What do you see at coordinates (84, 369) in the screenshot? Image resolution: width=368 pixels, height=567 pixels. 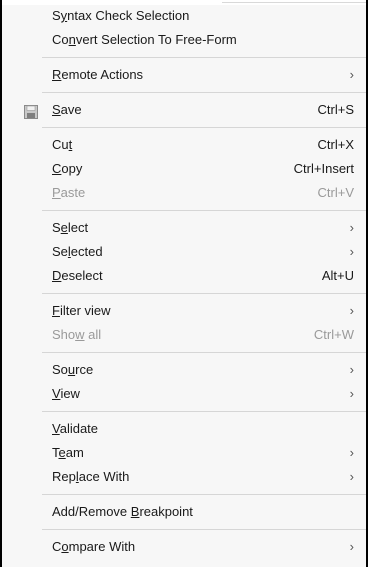 I see `label-part: rce` at bounding box center [84, 369].